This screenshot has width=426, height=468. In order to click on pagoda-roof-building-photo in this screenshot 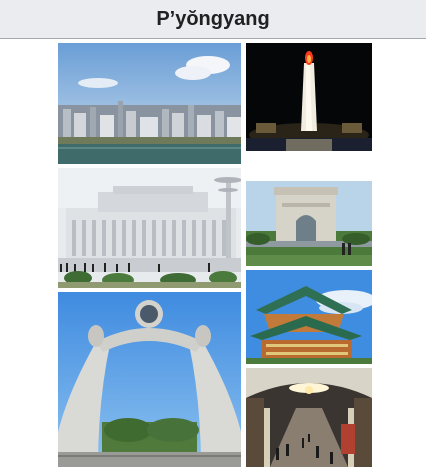, I will do `click(309, 317)`.